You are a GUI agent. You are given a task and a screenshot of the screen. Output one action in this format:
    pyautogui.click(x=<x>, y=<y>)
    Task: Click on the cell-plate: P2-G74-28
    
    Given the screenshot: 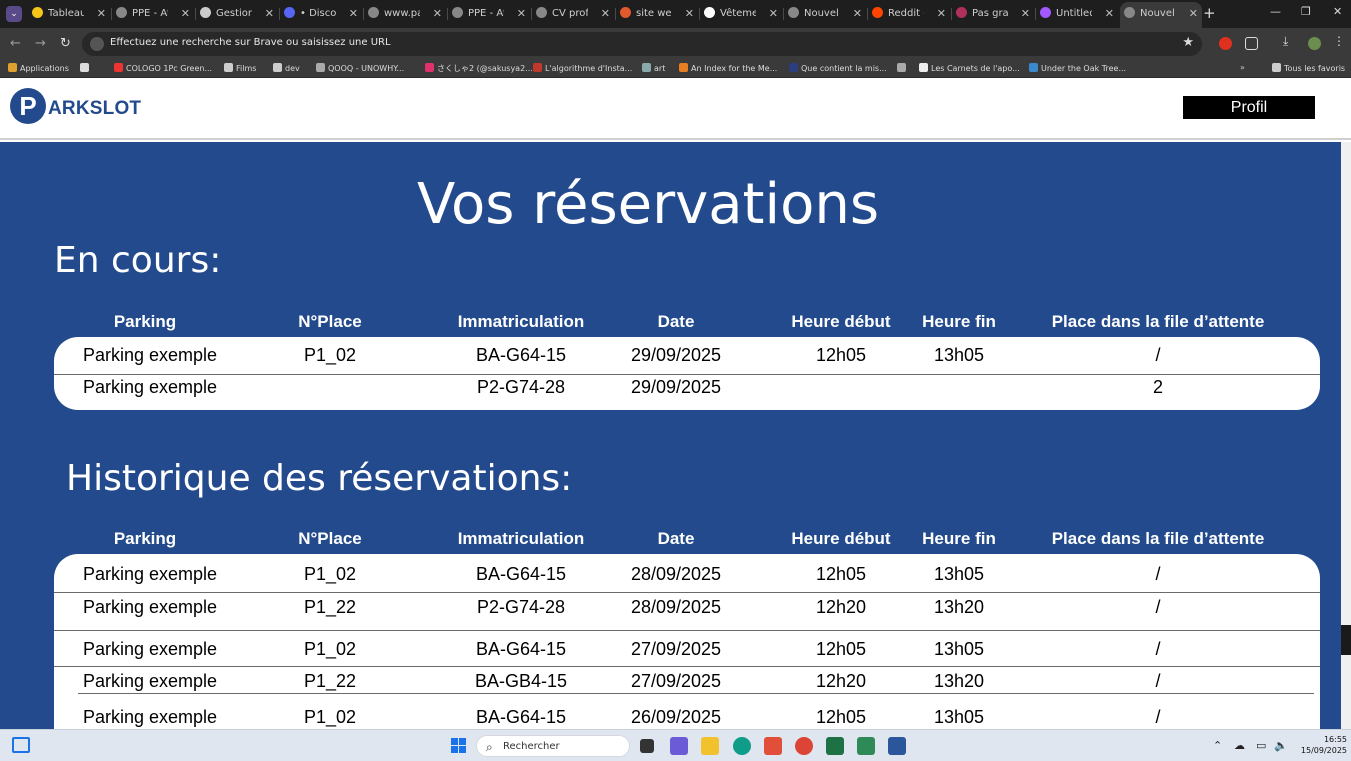 What is the action you would take?
    pyautogui.click(x=521, y=387)
    